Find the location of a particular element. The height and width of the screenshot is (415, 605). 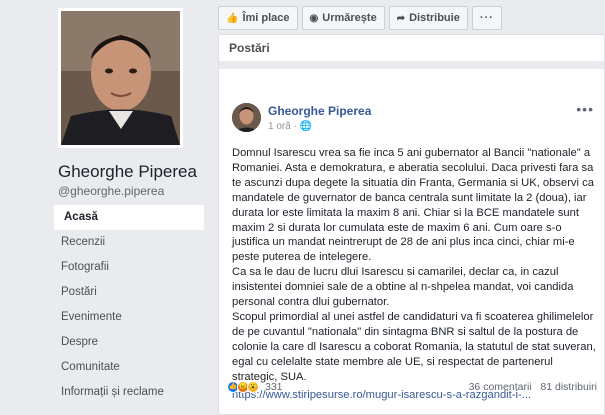

nav-item-posts: Postări is located at coordinates (129, 292).